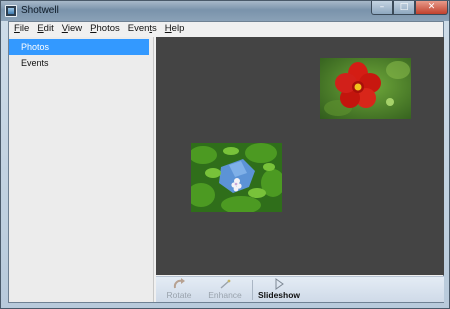 This screenshot has width=450, height=309. Describe the element at coordinates (40, 10) in the screenshot. I see `window-title: Shotwell` at that location.